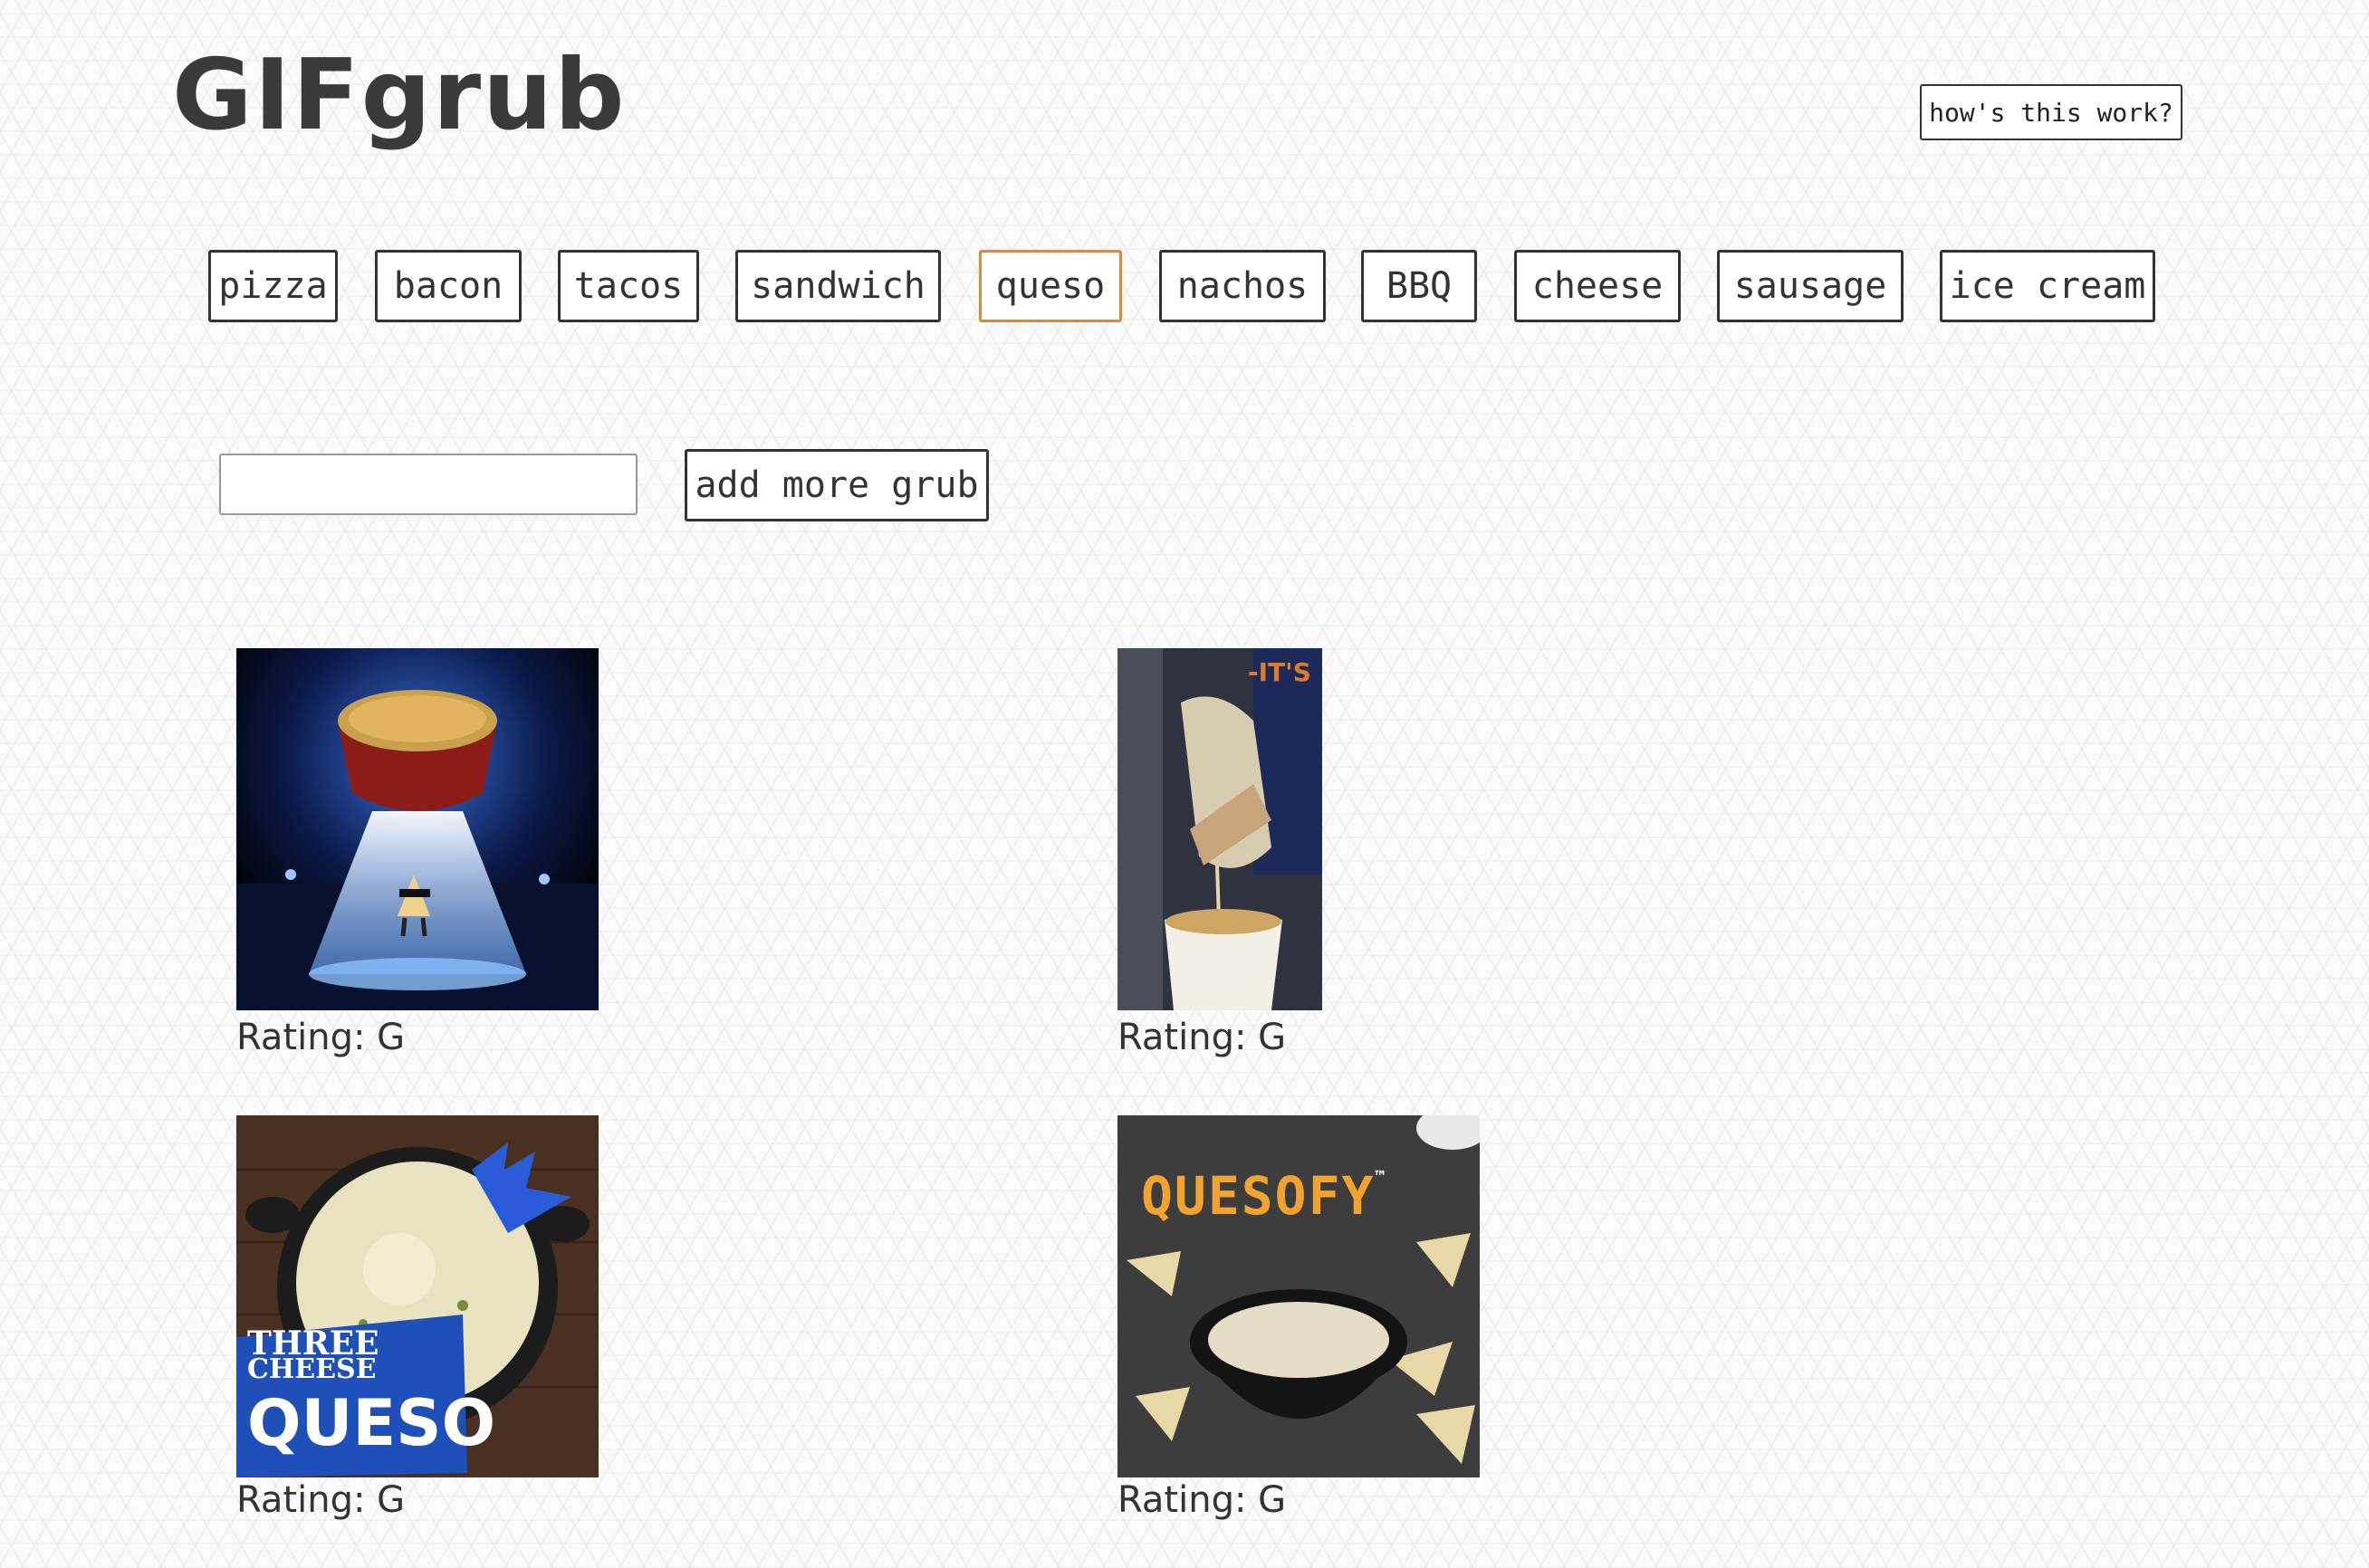  Describe the element at coordinates (1811, 286) in the screenshot. I see `topic-button-sausage: sausage` at that location.